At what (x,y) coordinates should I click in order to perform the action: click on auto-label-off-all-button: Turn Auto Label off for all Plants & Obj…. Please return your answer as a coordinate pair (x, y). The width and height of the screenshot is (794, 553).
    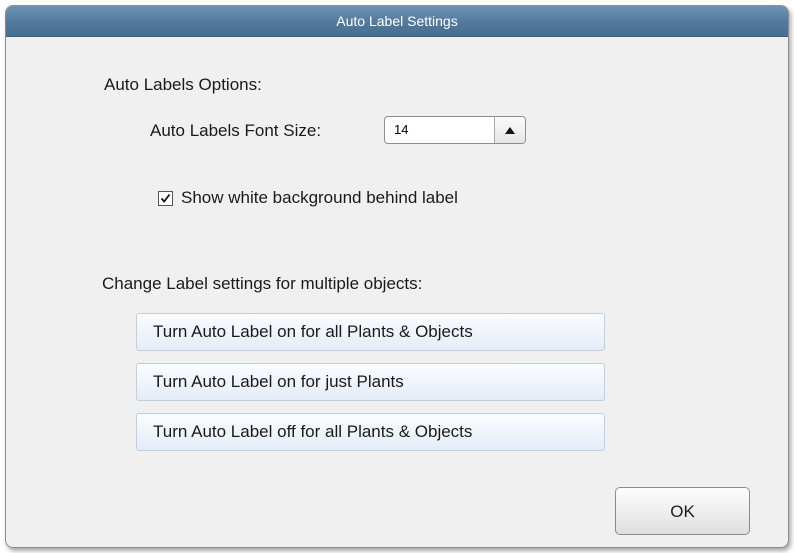
    Looking at the image, I should click on (370, 432).